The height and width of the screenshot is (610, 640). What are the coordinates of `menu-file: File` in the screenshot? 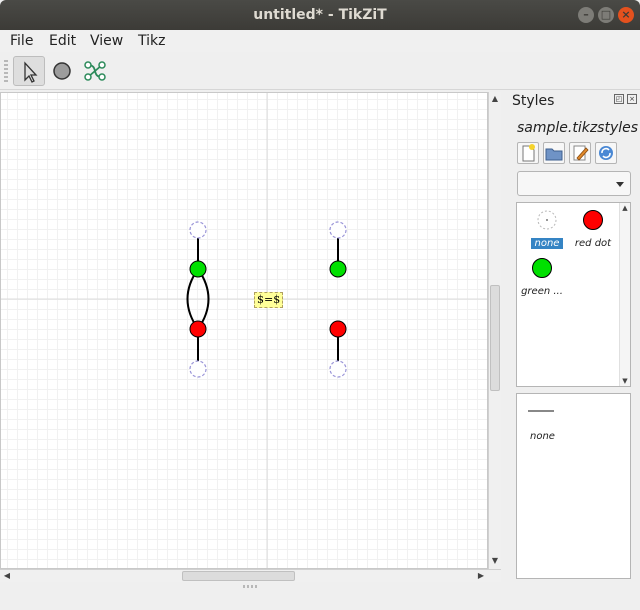 It's located at (21, 41).